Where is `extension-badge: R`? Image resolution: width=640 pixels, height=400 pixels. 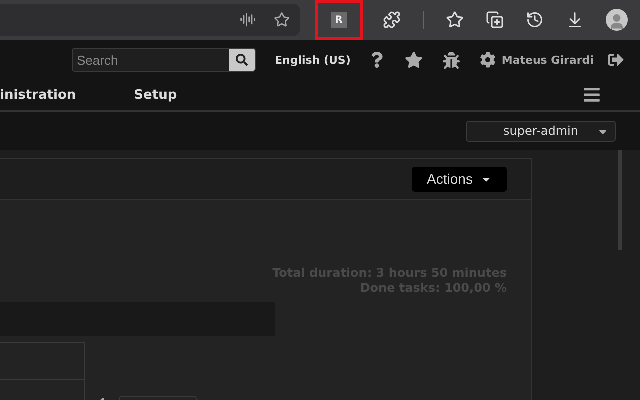 extension-badge: R is located at coordinates (339, 20).